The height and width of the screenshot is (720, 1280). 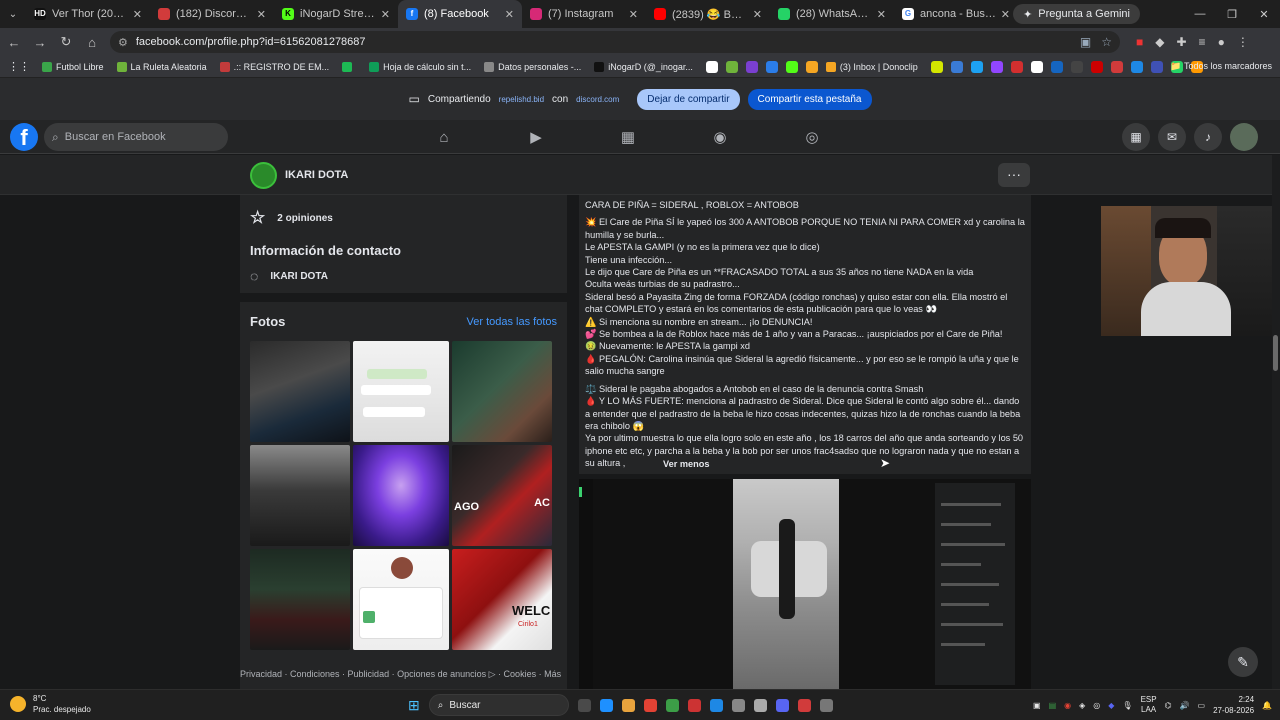 I want to click on profile-icon: ●, so click(x=1221, y=42).